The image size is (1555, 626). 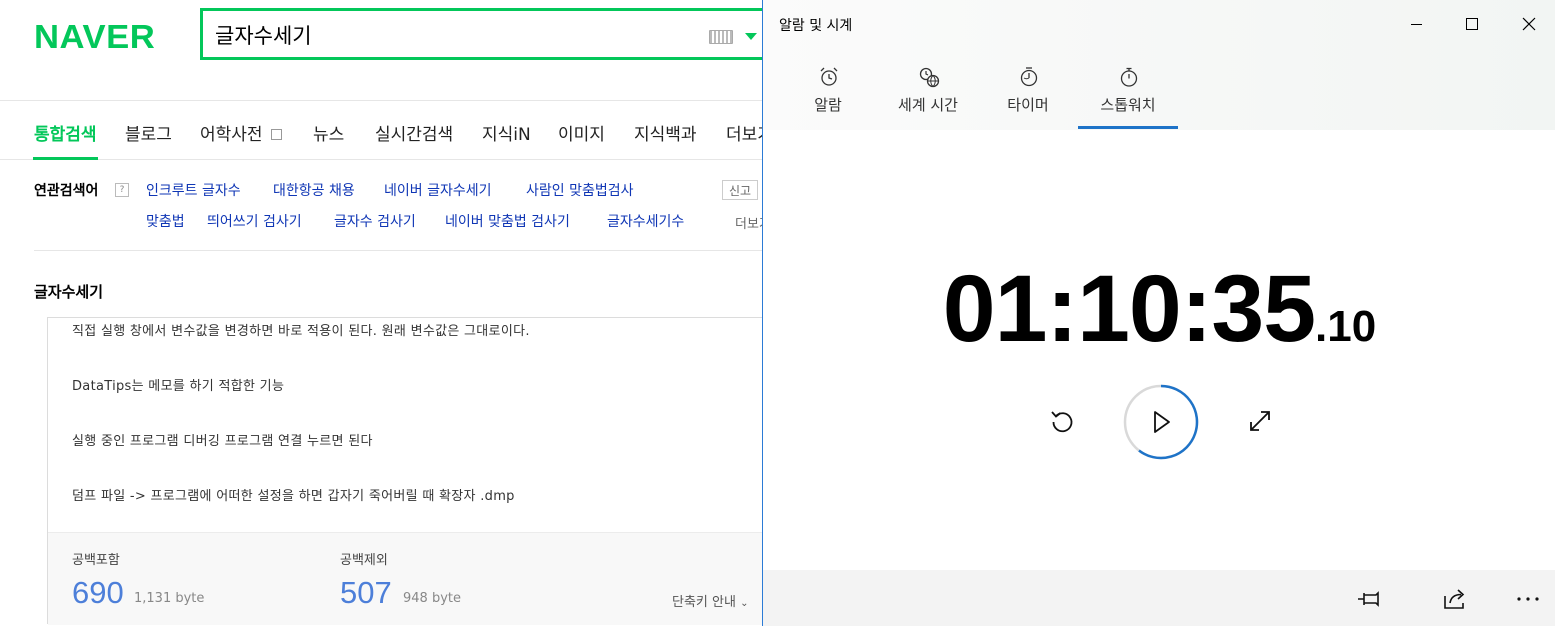 I want to click on chevron-down-icon: ⌄, so click(x=744, y=603).